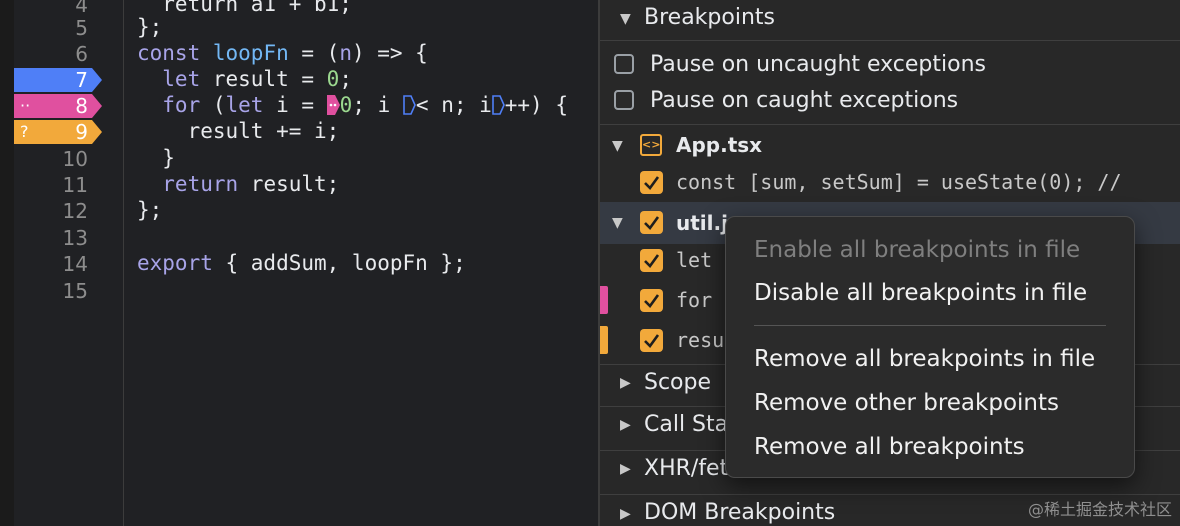  I want to click on code-line: const loopFn = (n) => {, so click(282, 53).